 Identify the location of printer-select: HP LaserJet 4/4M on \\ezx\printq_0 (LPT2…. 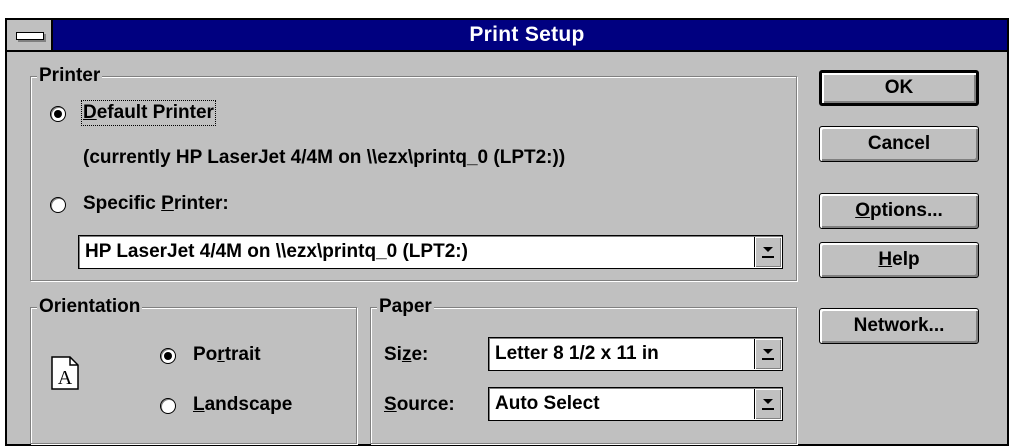
(430, 252).